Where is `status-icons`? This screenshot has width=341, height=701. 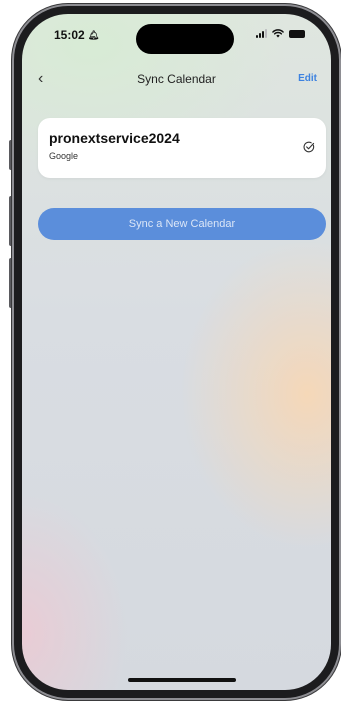 status-icons is located at coordinates (280, 33).